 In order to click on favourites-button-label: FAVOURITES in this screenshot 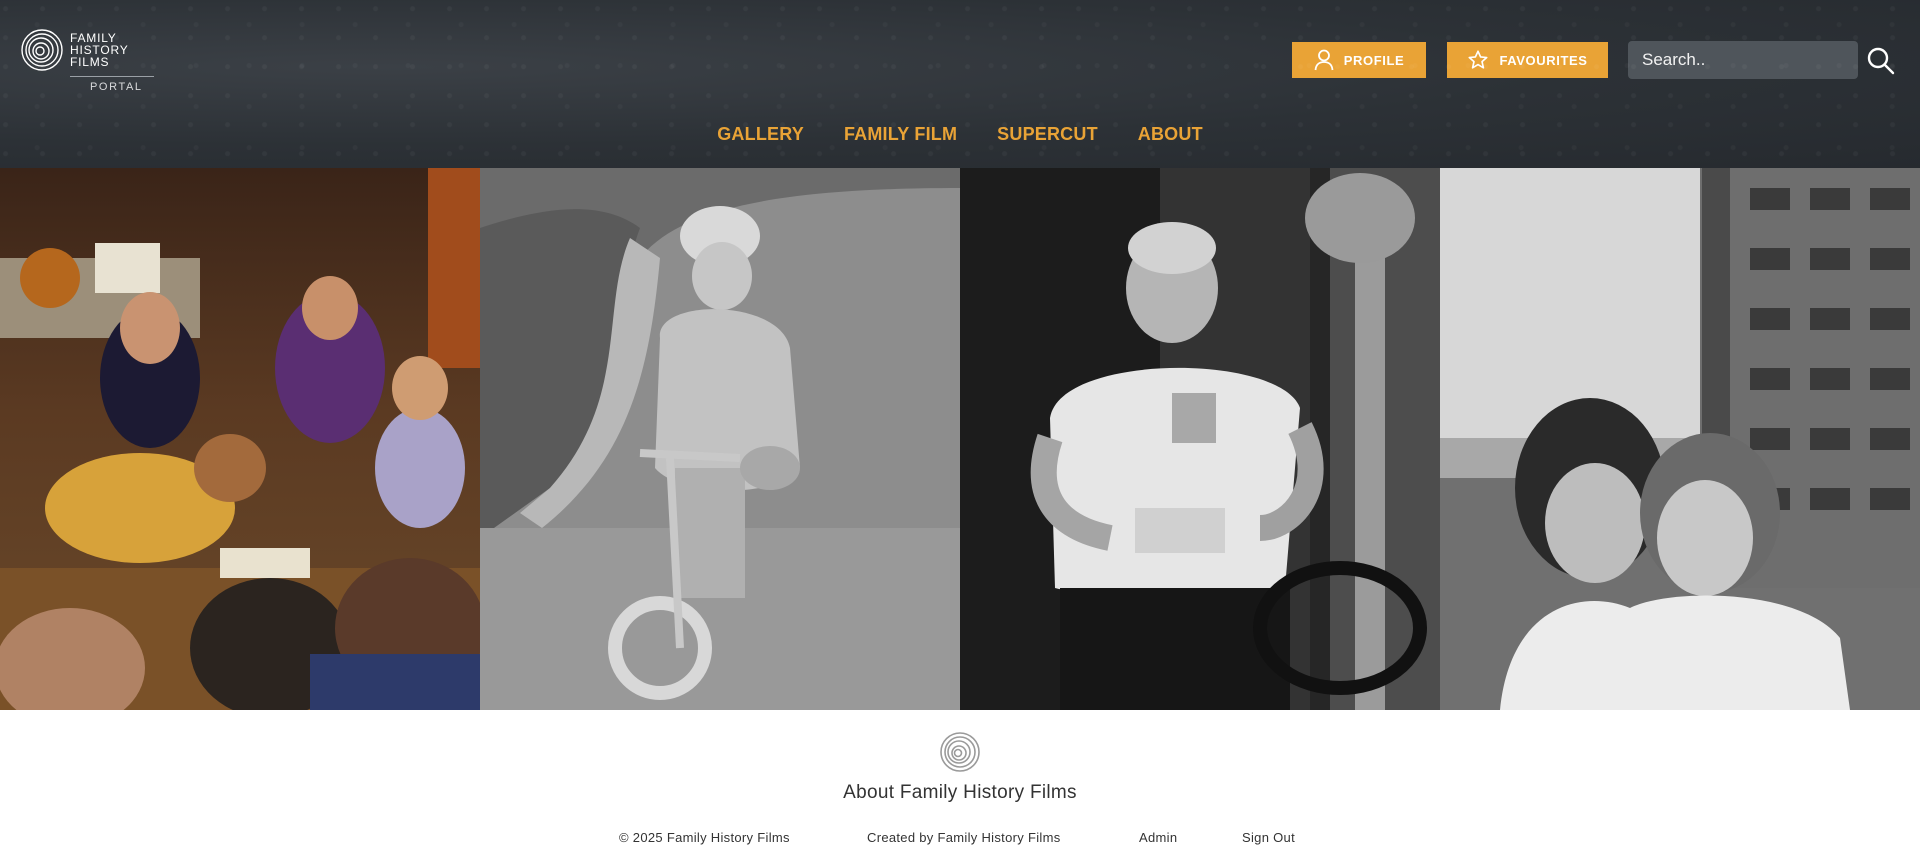, I will do `click(1543, 60)`.